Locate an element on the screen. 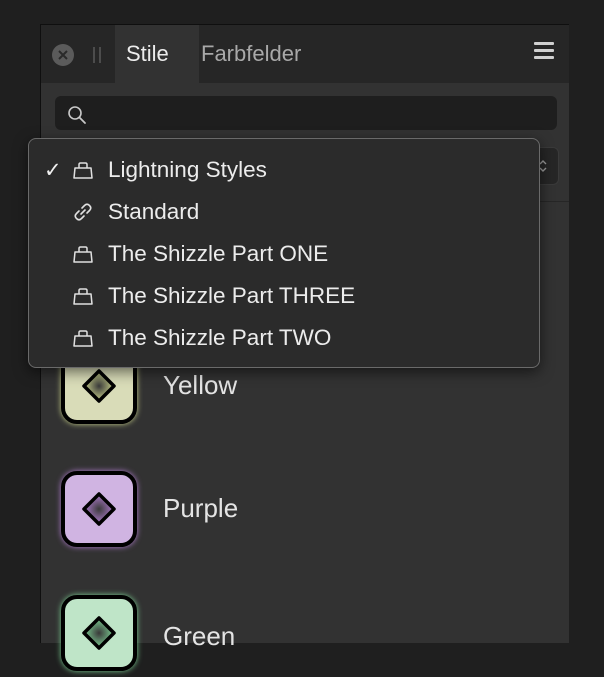 This screenshot has height=677, width=604. style-item-green: Green is located at coordinates (261, 636).